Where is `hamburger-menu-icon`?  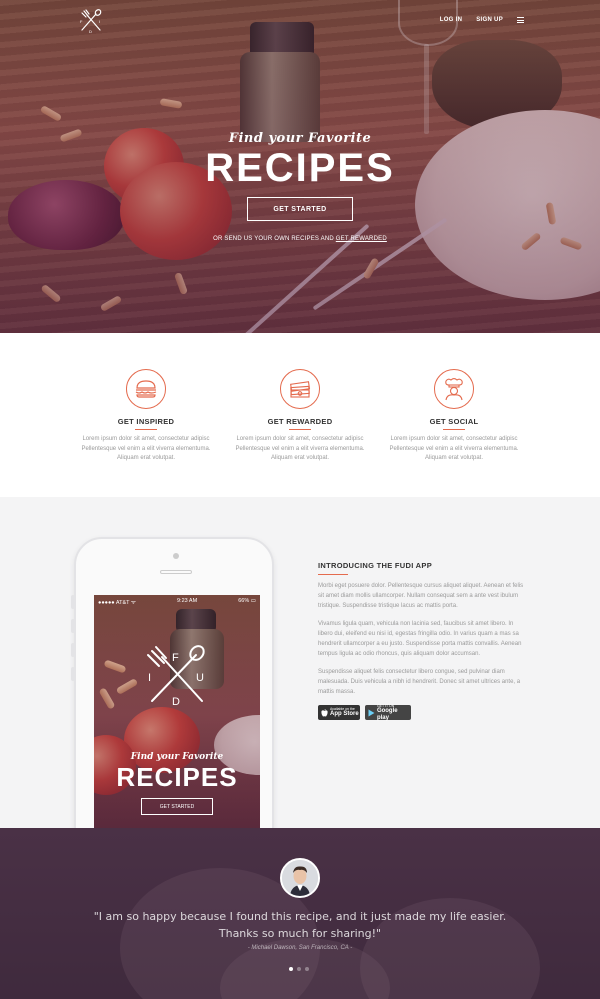 hamburger-menu-icon is located at coordinates (520, 20).